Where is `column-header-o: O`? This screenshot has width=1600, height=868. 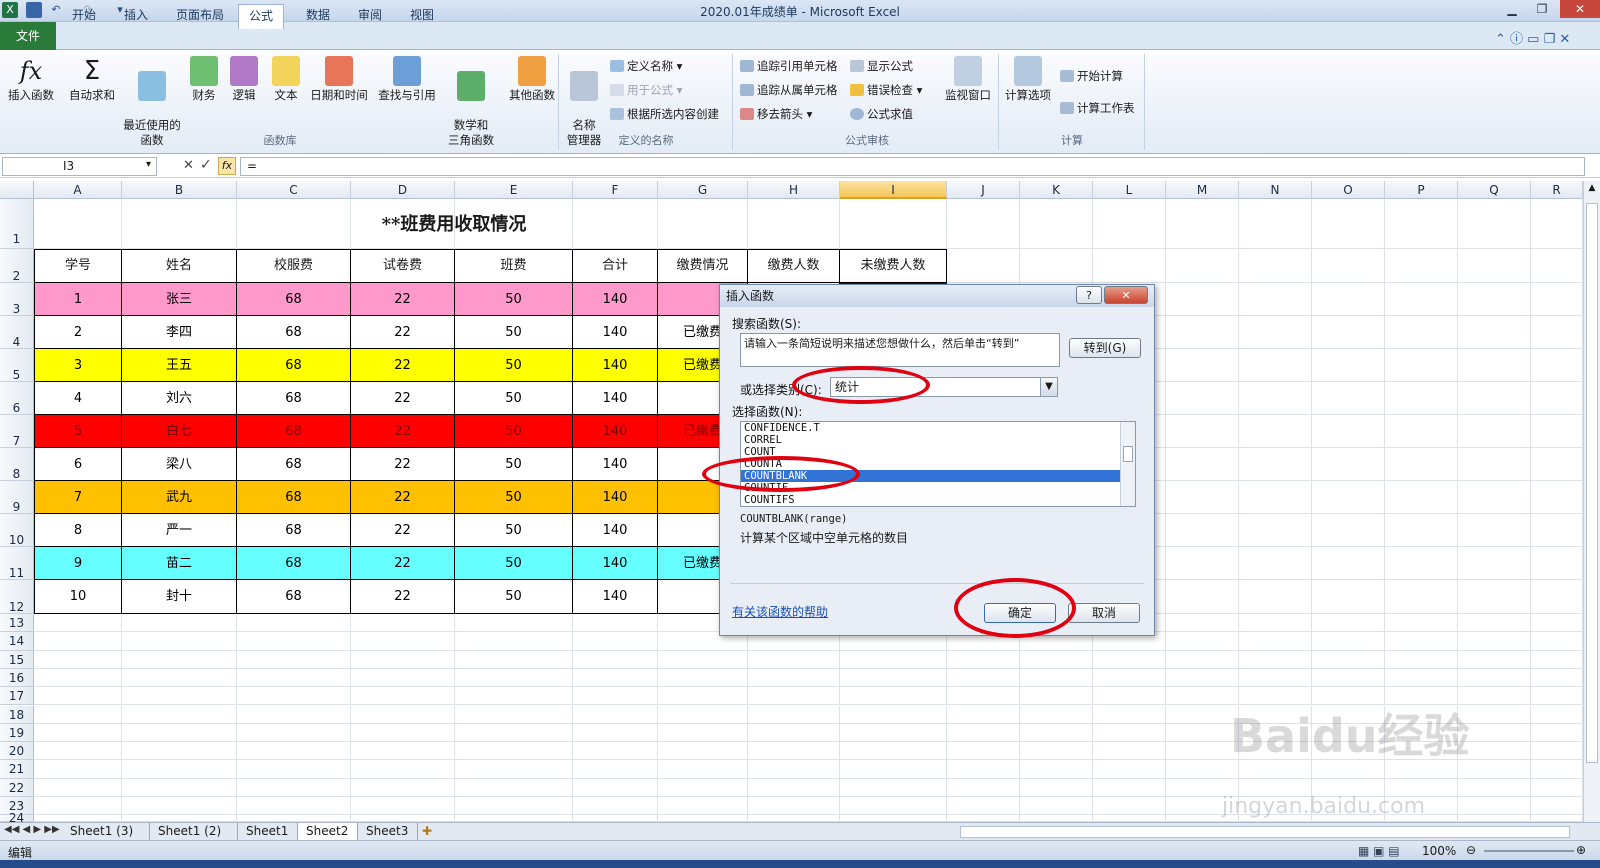
column-header-o: O is located at coordinates (1348, 190).